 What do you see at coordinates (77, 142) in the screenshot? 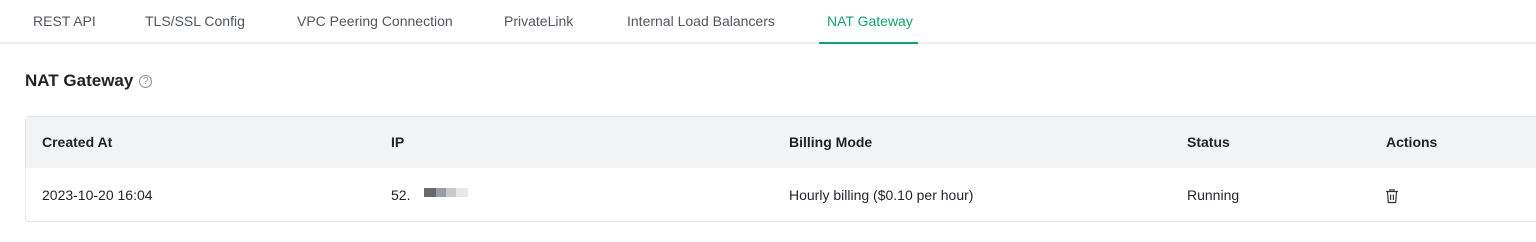
I see `column-header-created-at: Created At` at bounding box center [77, 142].